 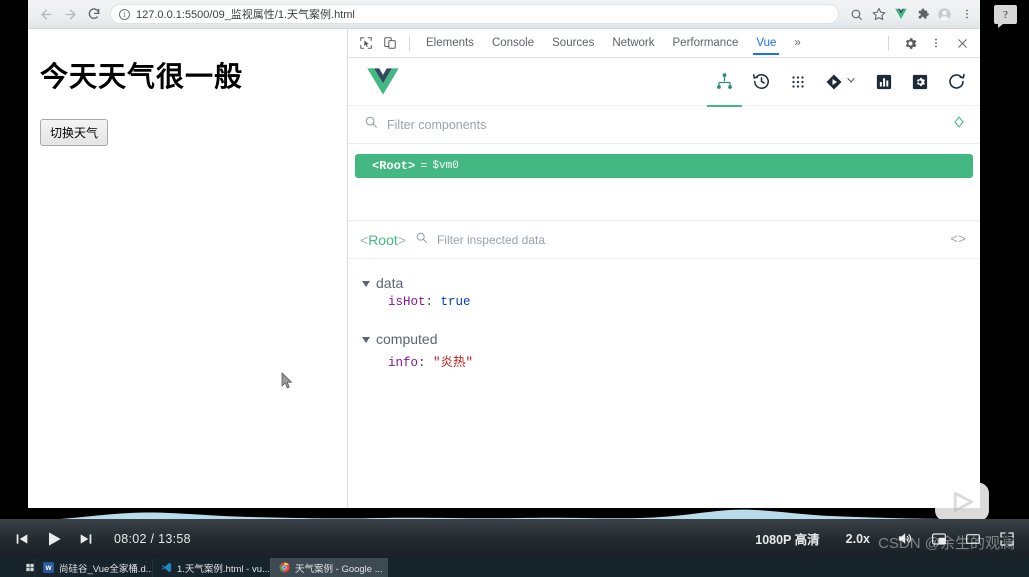 I want to click on quality-selector: 1080P 高清, so click(x=787, y=538).